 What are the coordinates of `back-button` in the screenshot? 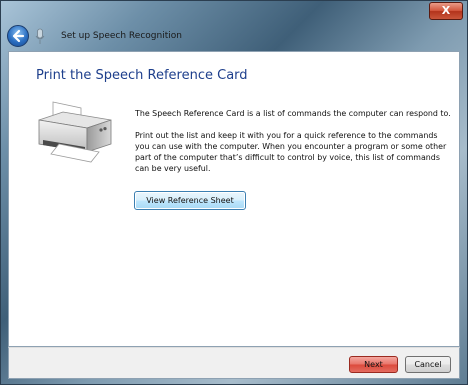 It's located at (18, 36).